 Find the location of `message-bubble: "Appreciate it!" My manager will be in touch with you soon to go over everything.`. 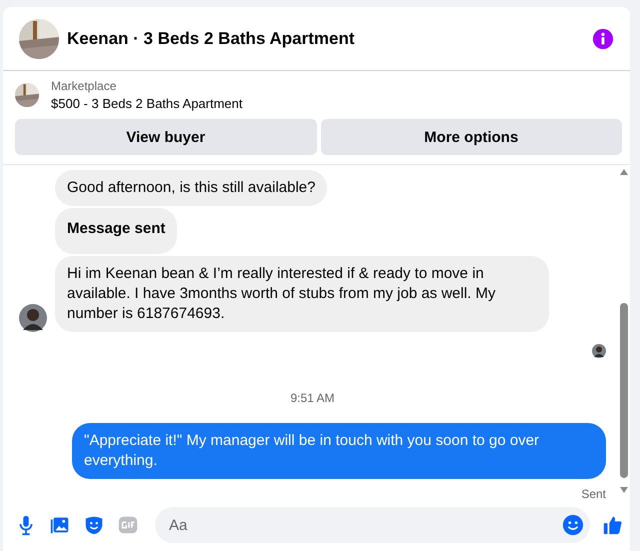

message-bubble: "Appreciate it!" My manager will be in touch with you soon to go over everything. is located at coordinates (339, 451).